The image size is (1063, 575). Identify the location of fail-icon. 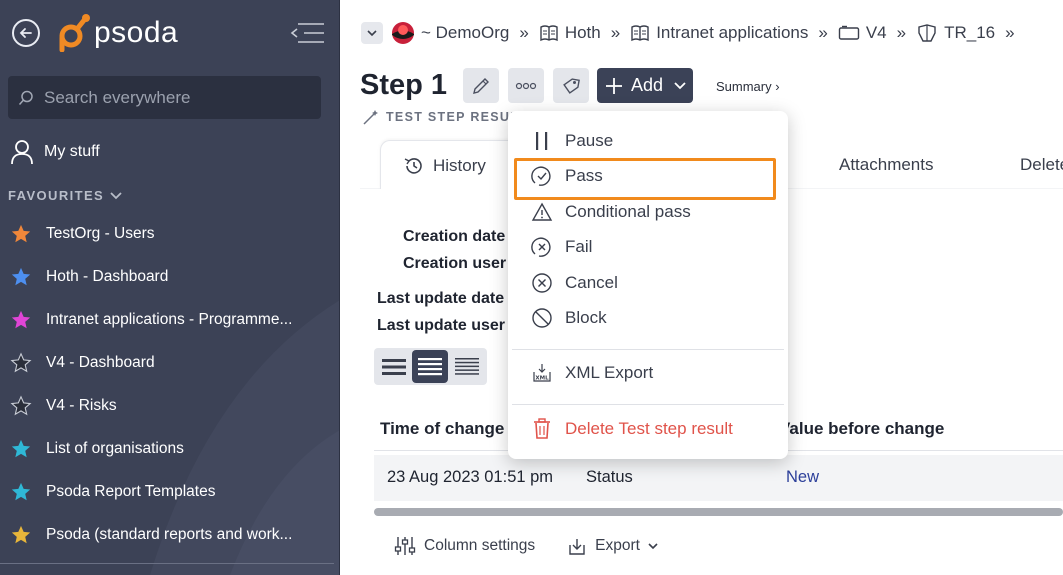
(542, 247).